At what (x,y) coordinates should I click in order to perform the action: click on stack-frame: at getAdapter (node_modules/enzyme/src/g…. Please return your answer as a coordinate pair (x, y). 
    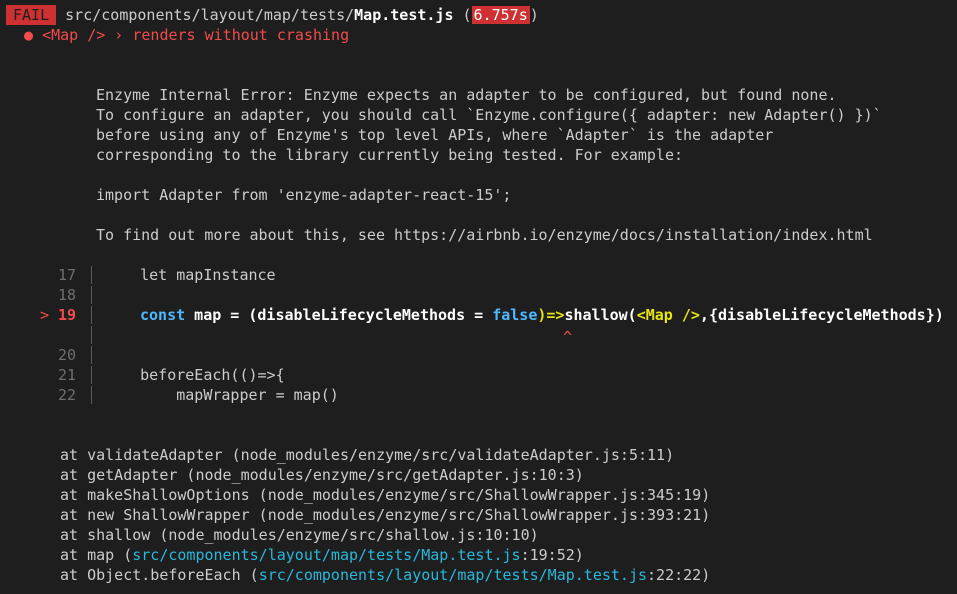
    Looking at the image, I should click on (322, 475).